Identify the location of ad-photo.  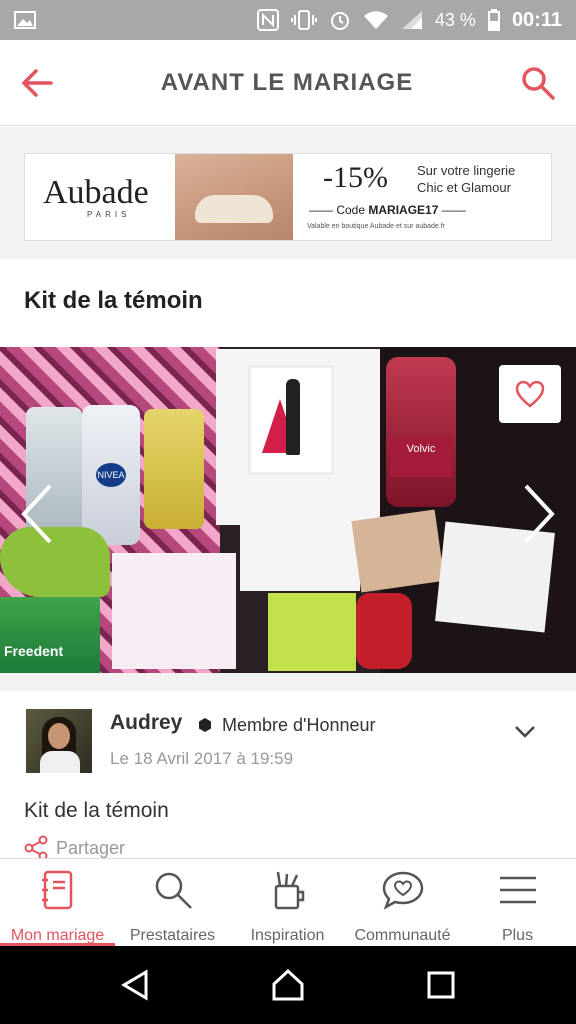
(234, 197).